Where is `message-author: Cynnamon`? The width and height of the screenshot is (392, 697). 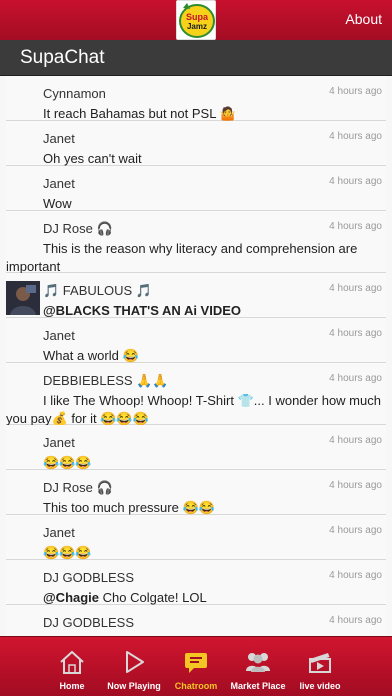 message-author: Cynnamon is located at coordinates (74, 93).